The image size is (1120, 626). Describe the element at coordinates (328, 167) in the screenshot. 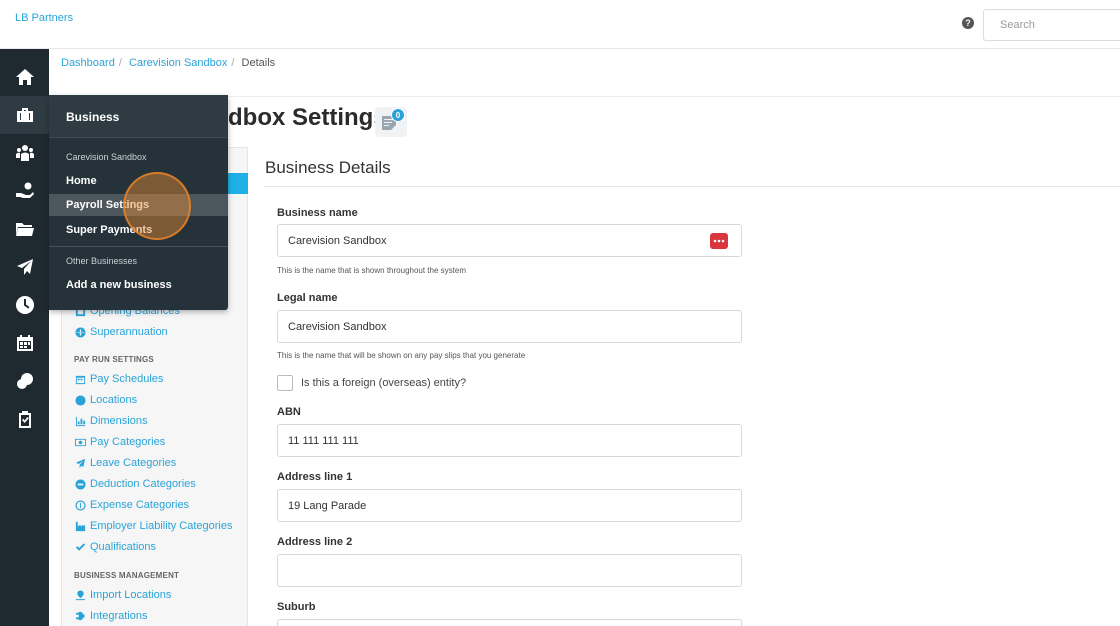

I see `section-title: Business Details` at that location.